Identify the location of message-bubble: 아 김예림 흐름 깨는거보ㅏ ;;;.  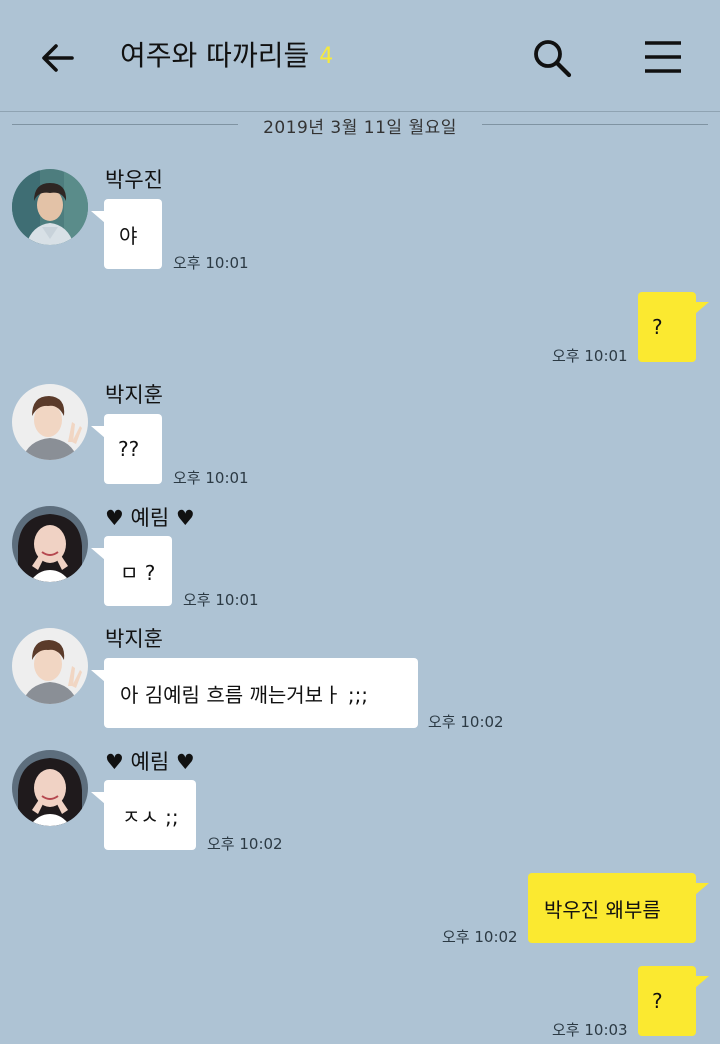
(254, 693).